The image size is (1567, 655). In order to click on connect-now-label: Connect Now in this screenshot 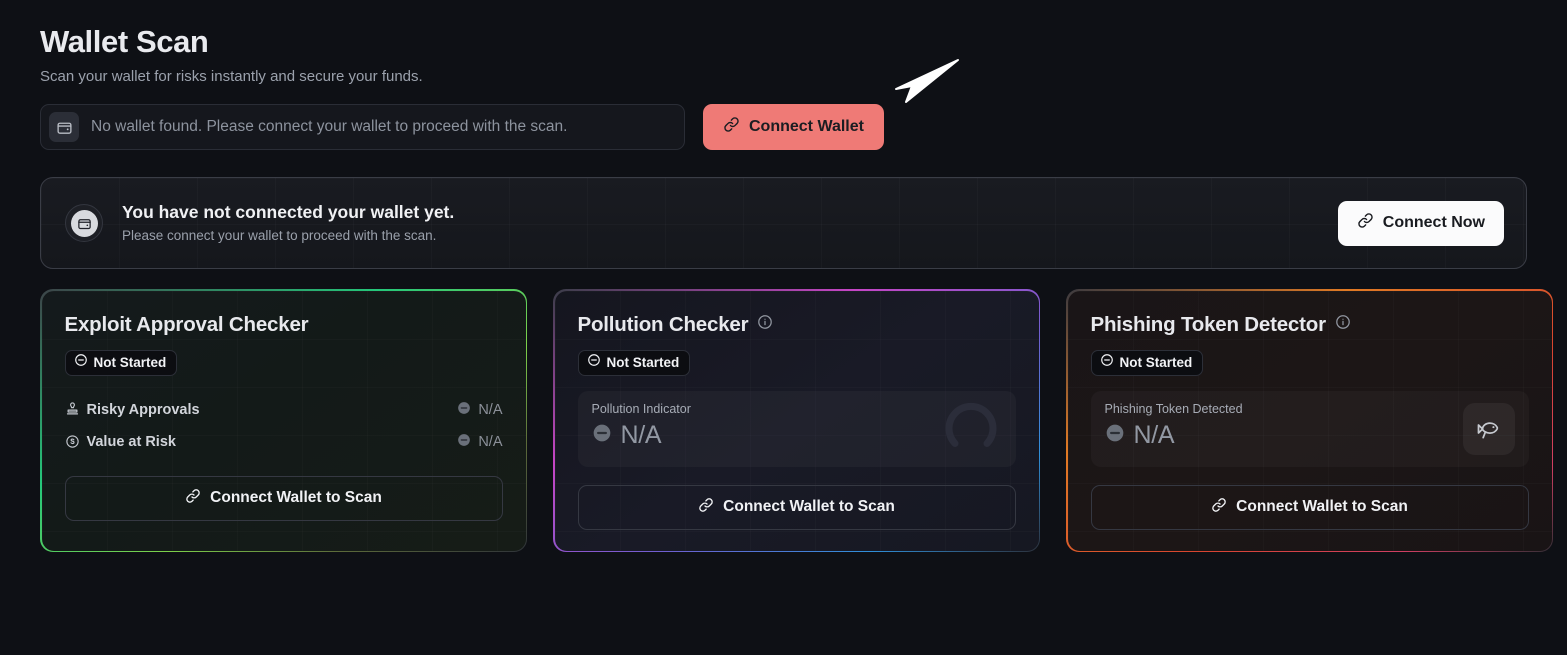, I will do `click(1433, 222)`.